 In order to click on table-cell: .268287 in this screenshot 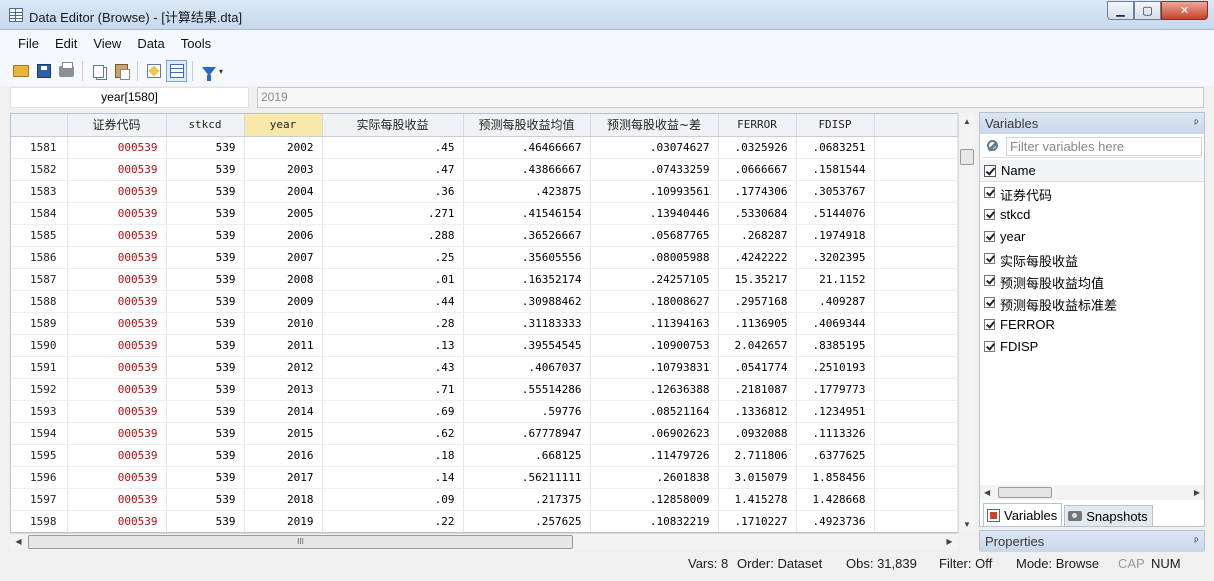, I will do `click(757, 235)`.